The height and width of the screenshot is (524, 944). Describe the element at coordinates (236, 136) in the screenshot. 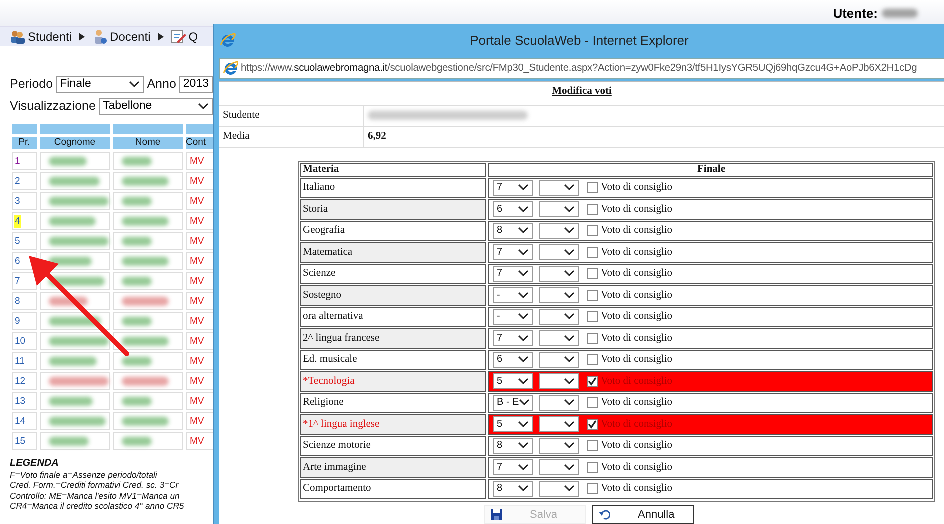

I see `field-label: Media` at that location.